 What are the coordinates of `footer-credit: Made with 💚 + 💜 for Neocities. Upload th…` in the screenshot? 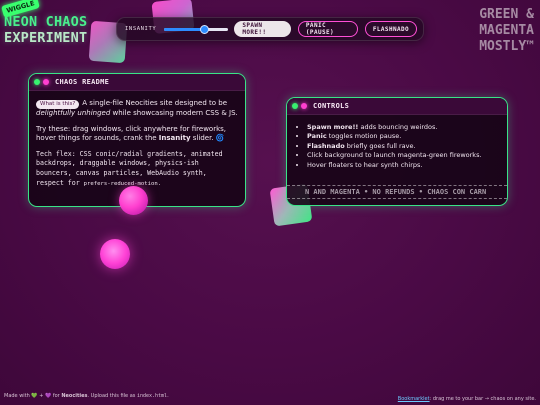 It's located at (86, 397).